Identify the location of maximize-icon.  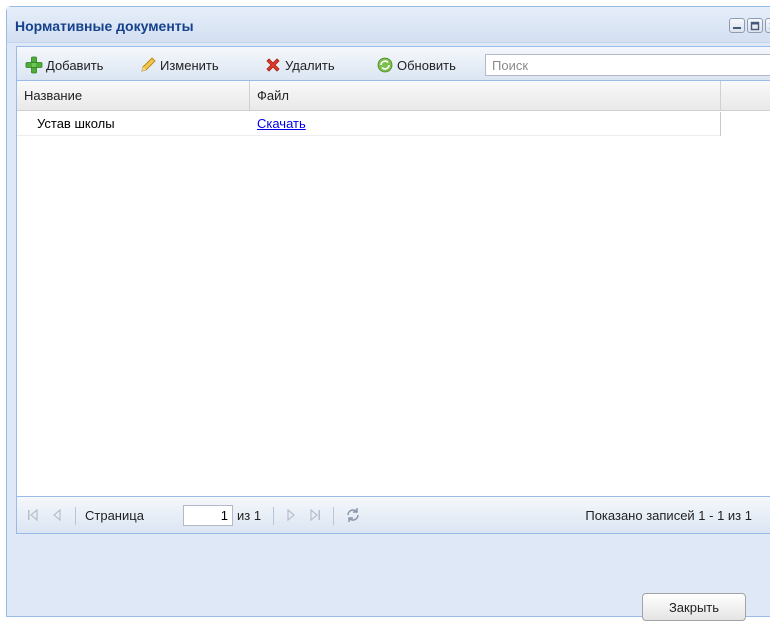
(755, 25).